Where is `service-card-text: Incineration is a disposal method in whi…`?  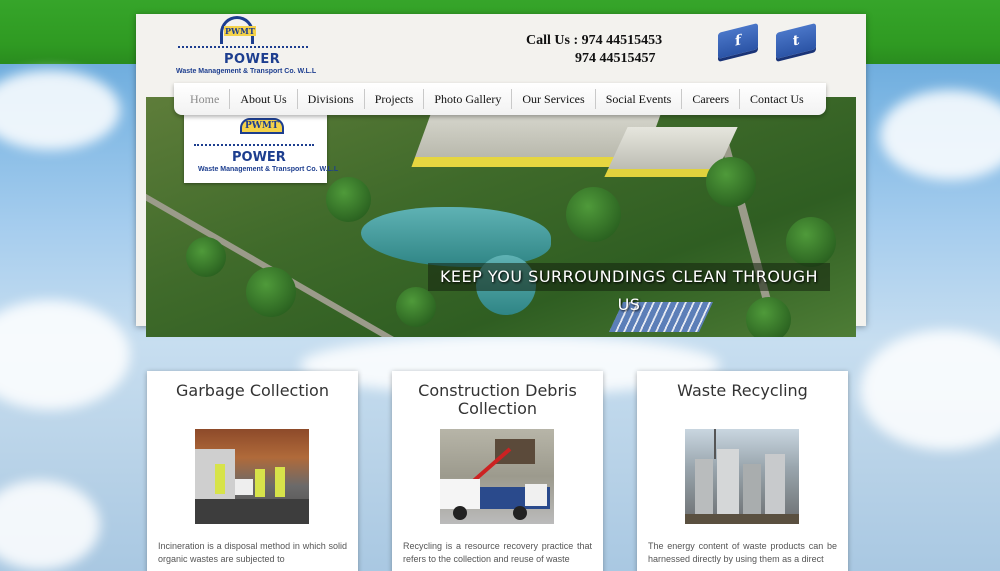
service-card-text: Incineration is a disposal method in whi… is located at coordinates (252, 552).